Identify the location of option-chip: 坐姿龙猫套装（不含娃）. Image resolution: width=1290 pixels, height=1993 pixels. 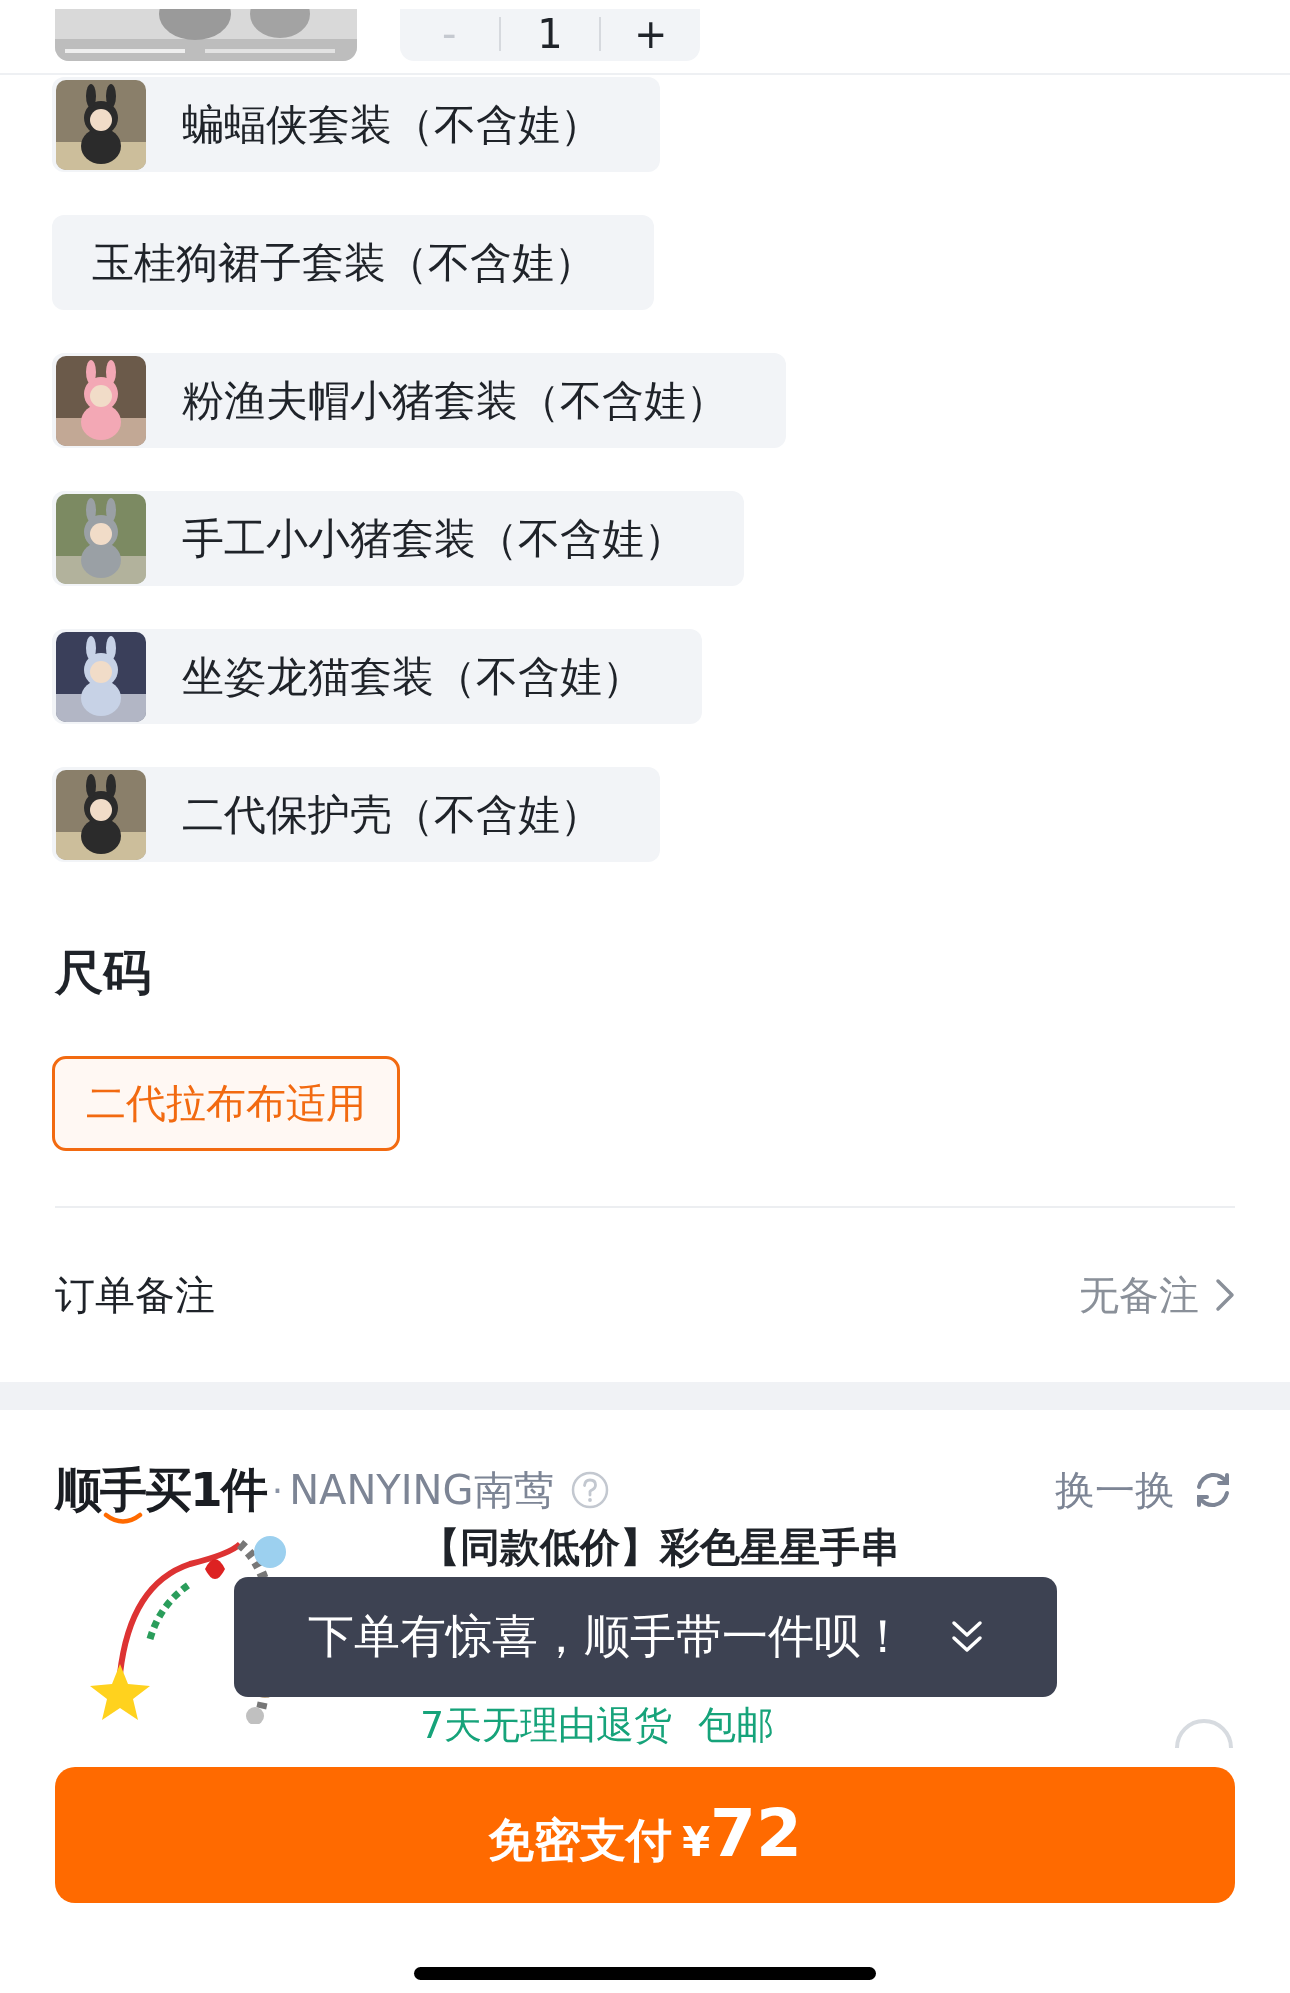
(377, 676).